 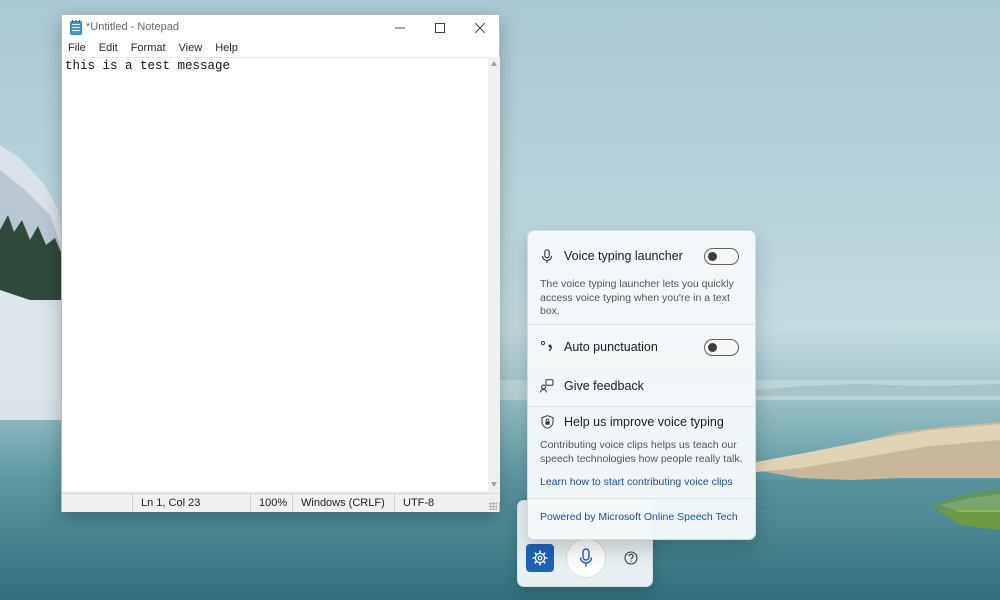 I want to click on minimize-icon, so click(x=400, y=28).